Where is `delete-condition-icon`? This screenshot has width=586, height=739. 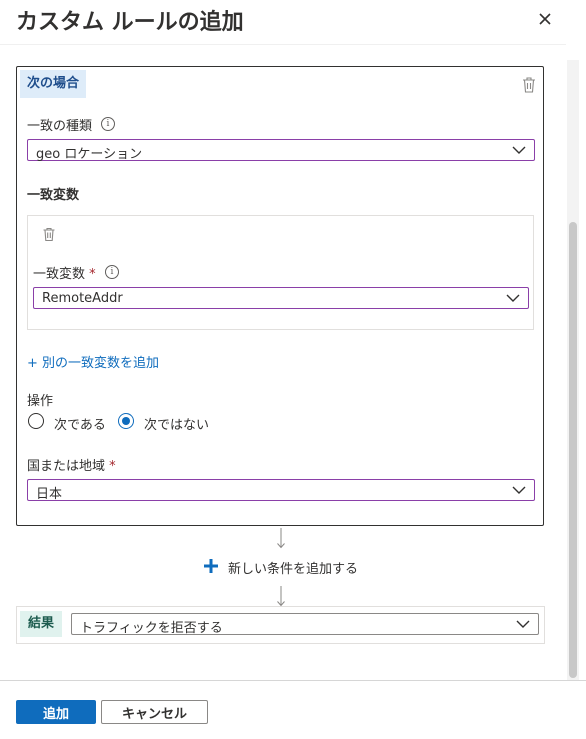 delete-condition-icon is located at coordinates (529, 85).